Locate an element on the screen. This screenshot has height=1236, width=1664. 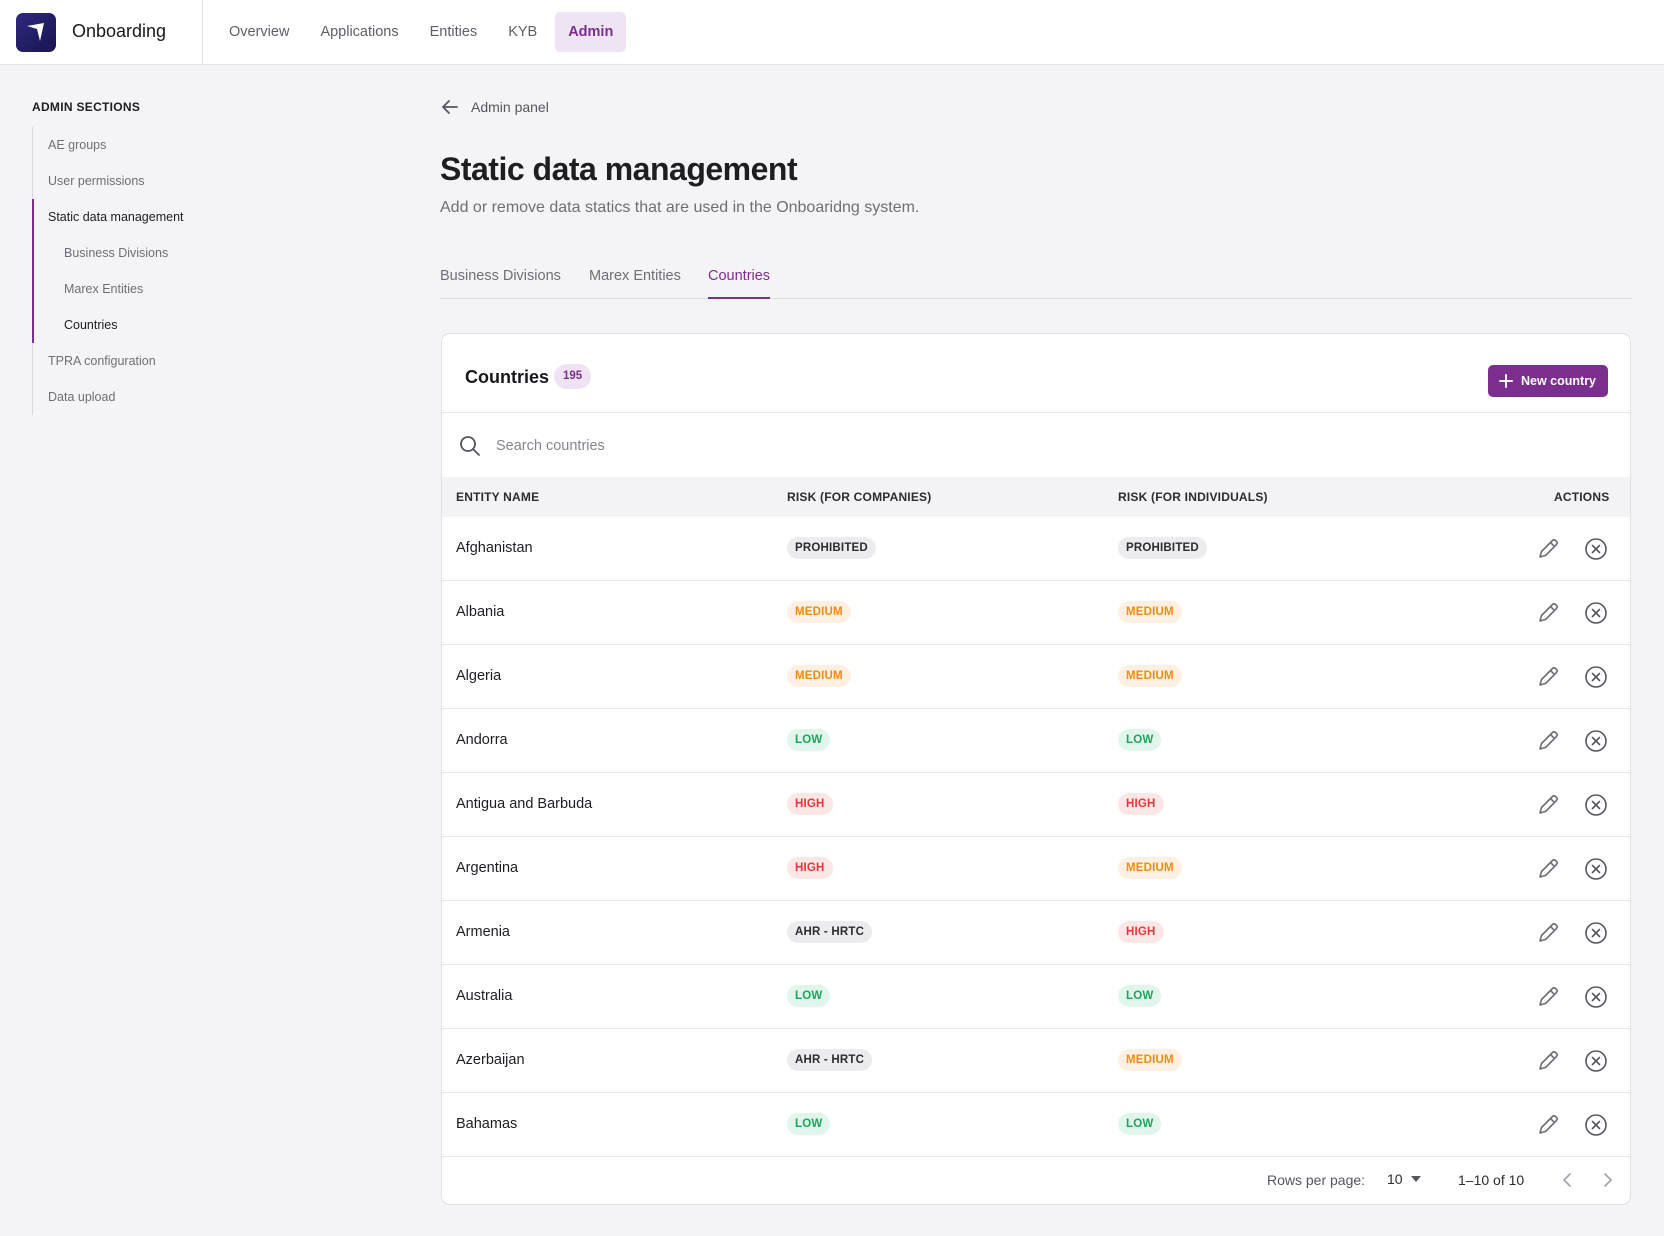
table-row: Antigua and Barbuda HIGH HIGH is located at coordinates (1036, 805).